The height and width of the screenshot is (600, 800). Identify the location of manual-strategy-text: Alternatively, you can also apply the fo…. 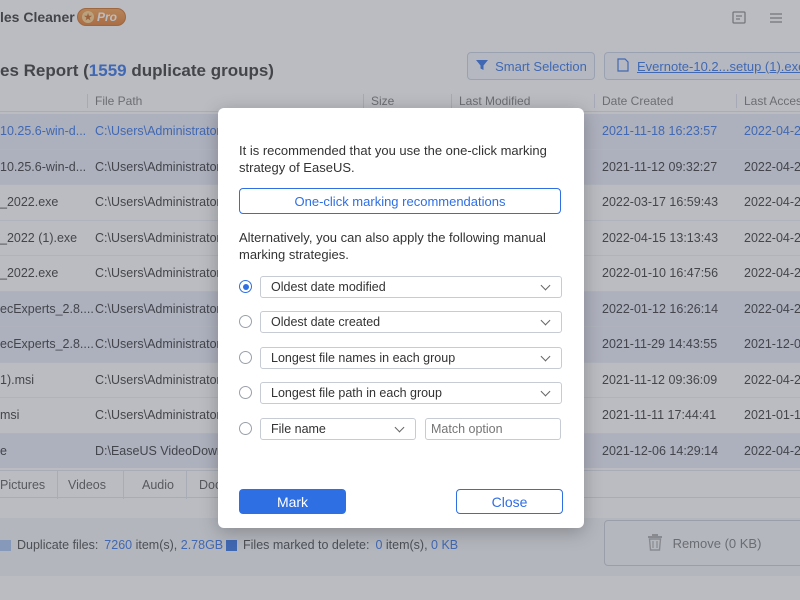
(392, 246).